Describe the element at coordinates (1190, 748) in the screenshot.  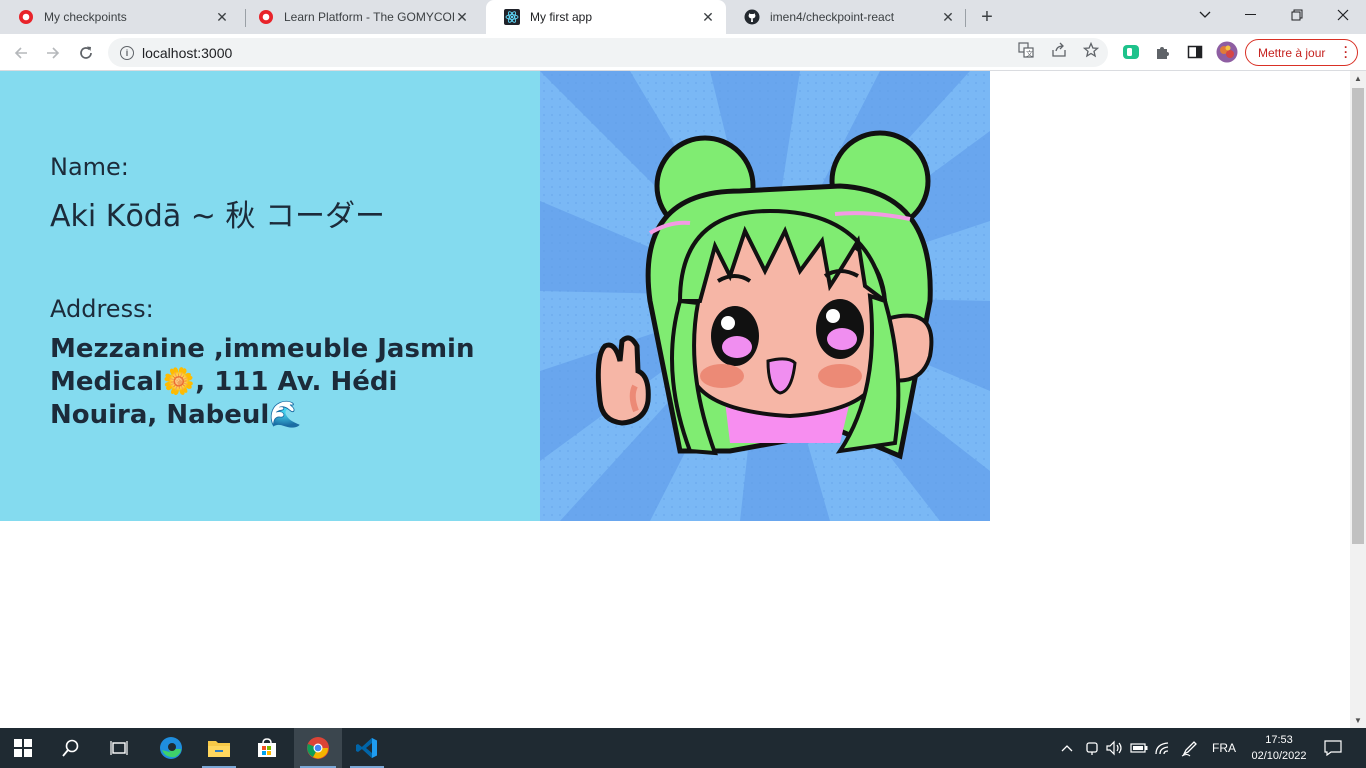
I see `pen-workspace-icon` at that location.